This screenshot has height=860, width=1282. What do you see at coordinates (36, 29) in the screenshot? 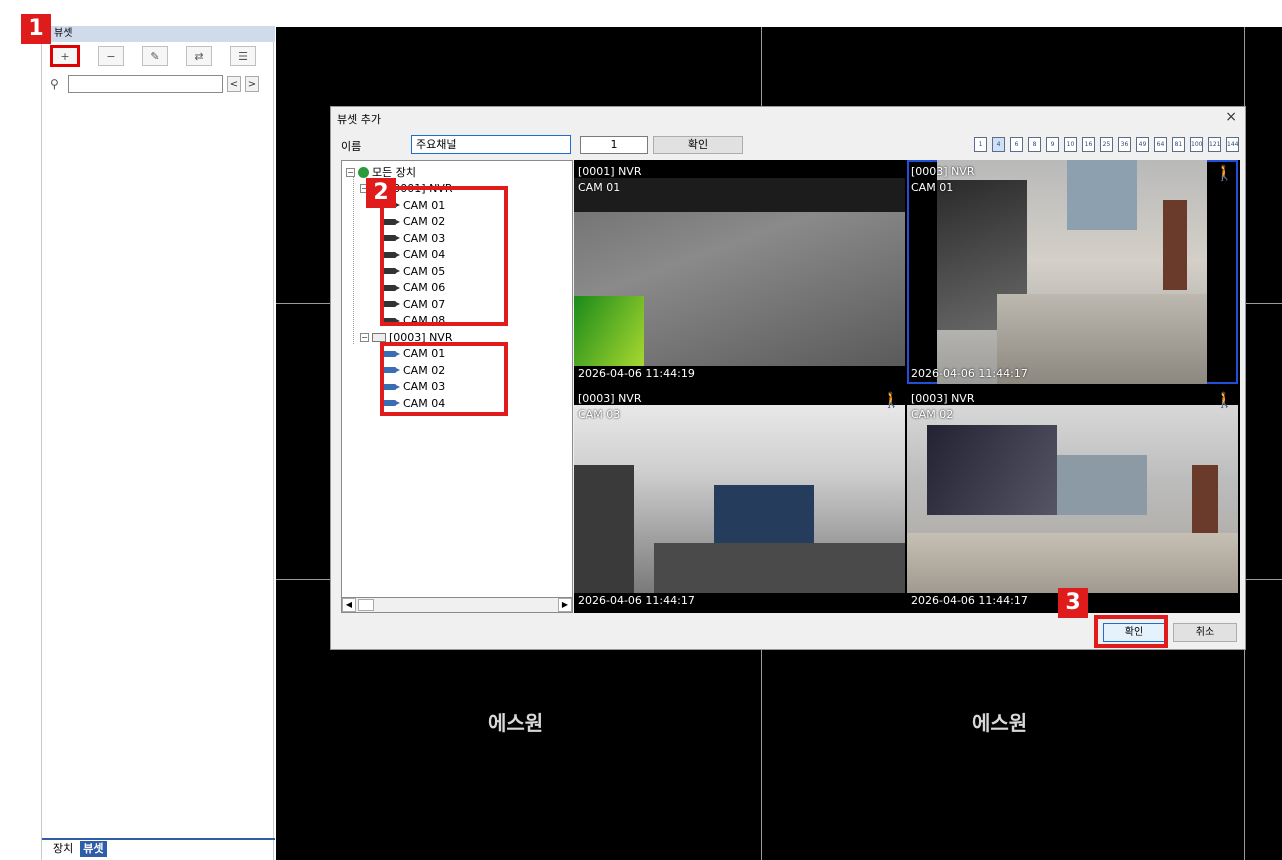
I see `step-badge: 1` at bounding box center [36, 29].